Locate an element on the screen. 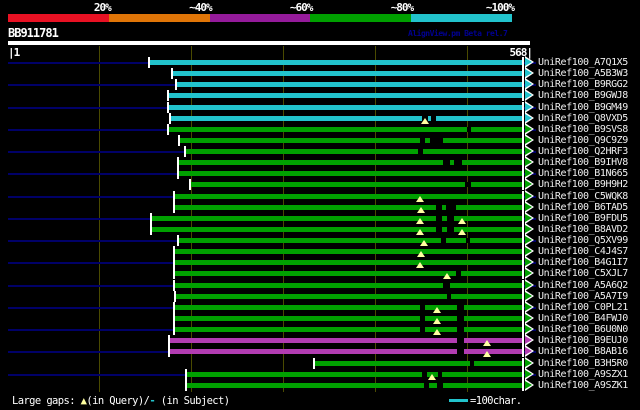 Image resolution: width=640 pixels, height=410 pixels. query-bar is located at coordinates (269, 43).